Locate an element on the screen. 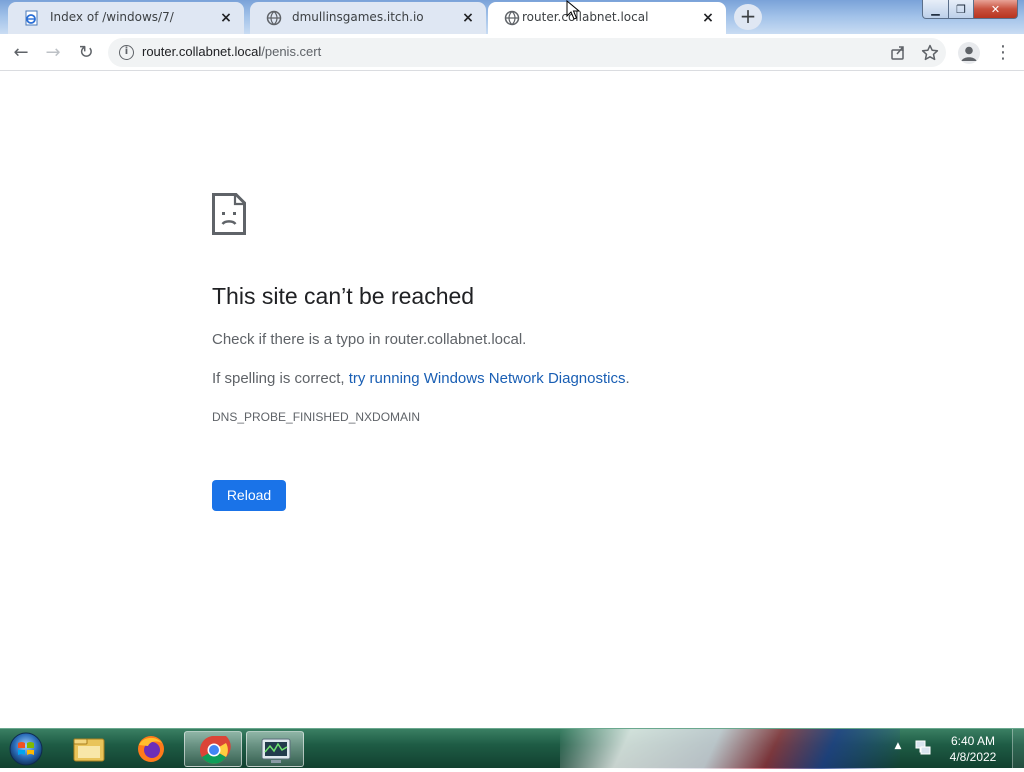 This screenshot has width=1024, height=772. windows-taskbar: ▲ 6:40 AM 4/8/2022 is located at coordinates (512, 748).